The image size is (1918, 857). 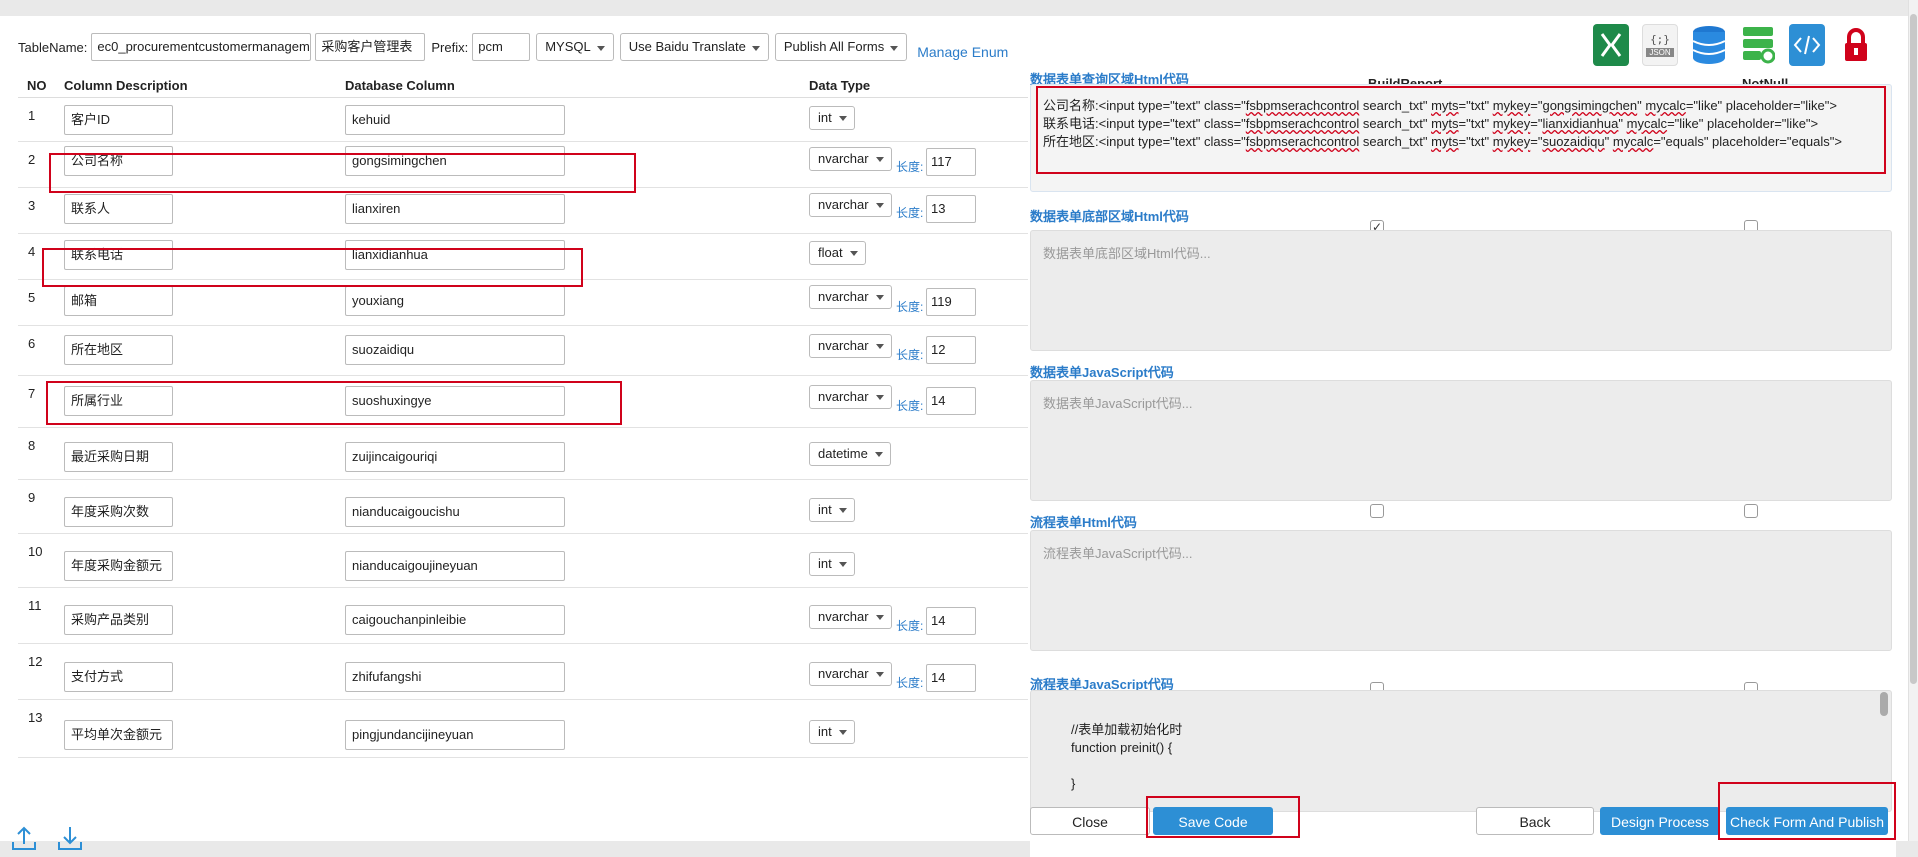 What do you see at coordinates (1102, 372) in the screenshot?
I see `js-section-title: 数据表单JavaScript代码` at bounding box center [1102, 372].